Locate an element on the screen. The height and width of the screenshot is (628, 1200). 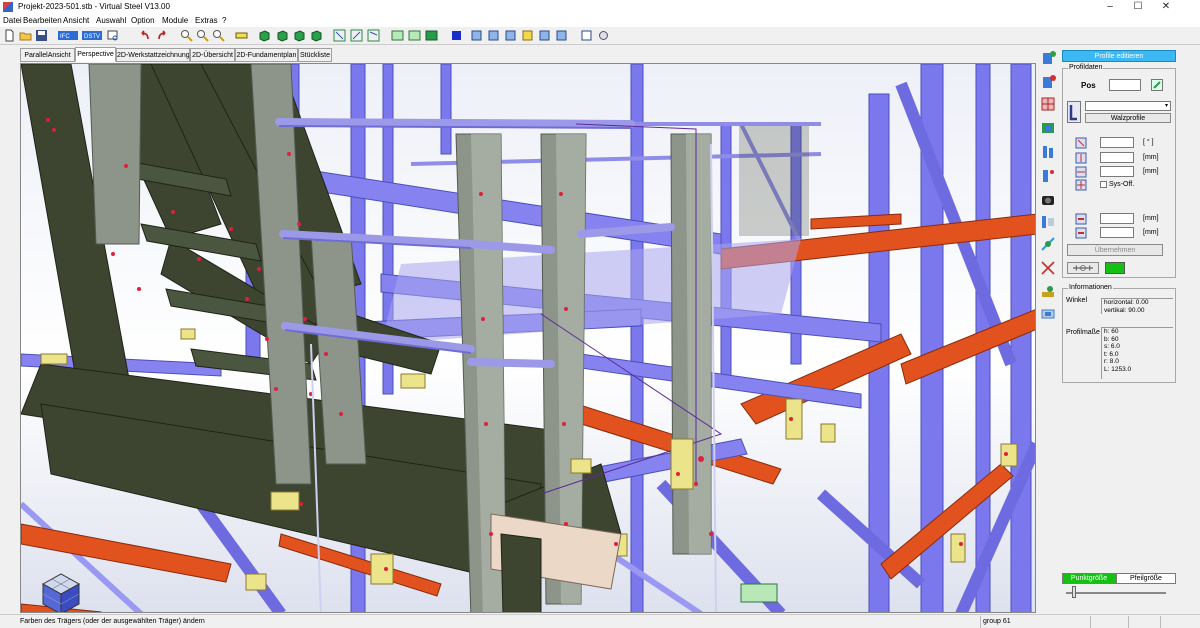
size-slider-track is located at coordinates (1116, 593).